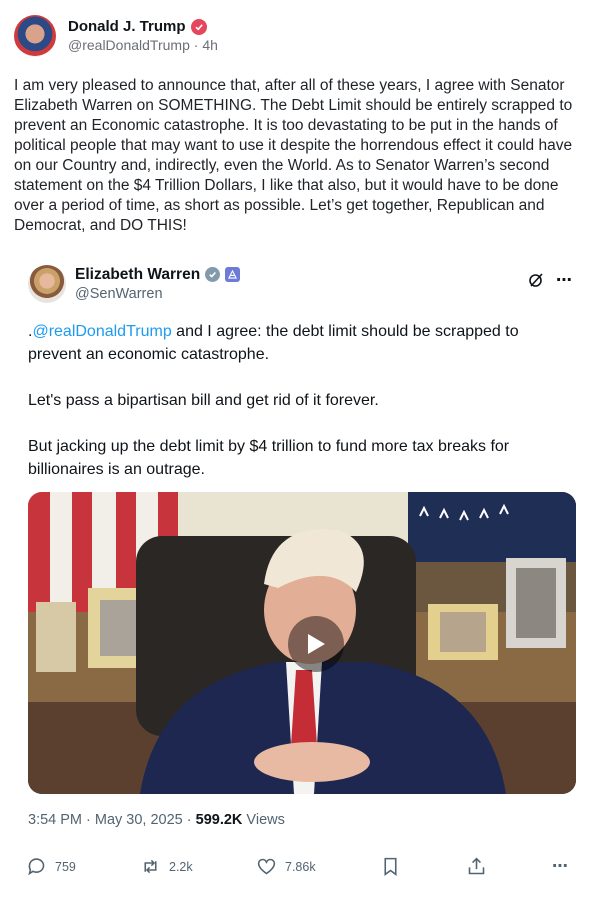  What do you see at coordinates (300, 866) in the screenshot?
I see `like-count: 7.86k` at bounding box center [300, 866].